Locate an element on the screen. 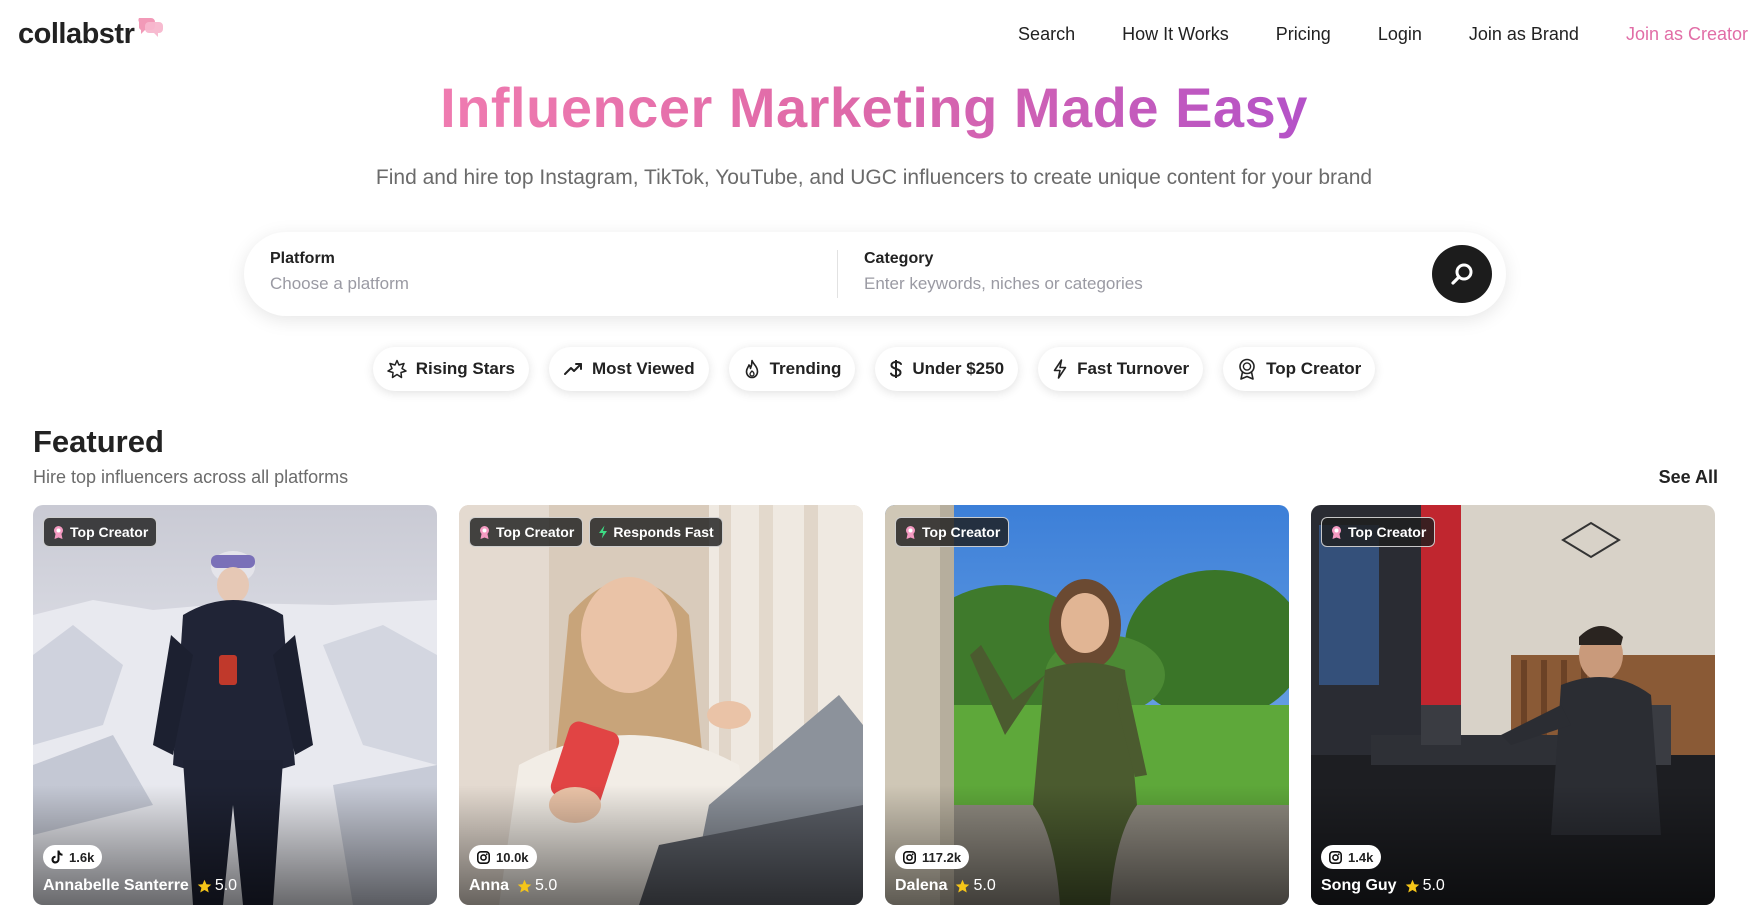 The width and height of the screenshot is (1748, 912). follower-count: 117.2k is located at coordinates (932, 857).